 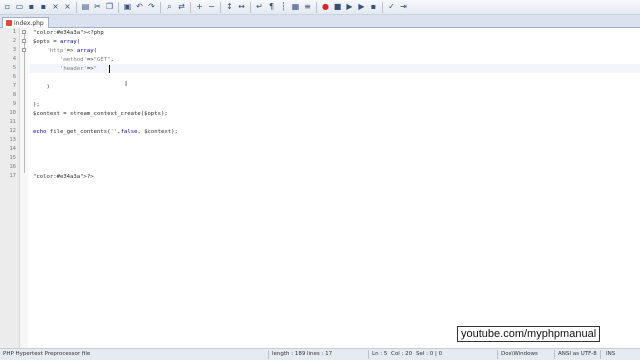 What do you see at coordinates (12, 149) in the screenshot?
I see `line-number: 14` at bounding box center [12, 149].